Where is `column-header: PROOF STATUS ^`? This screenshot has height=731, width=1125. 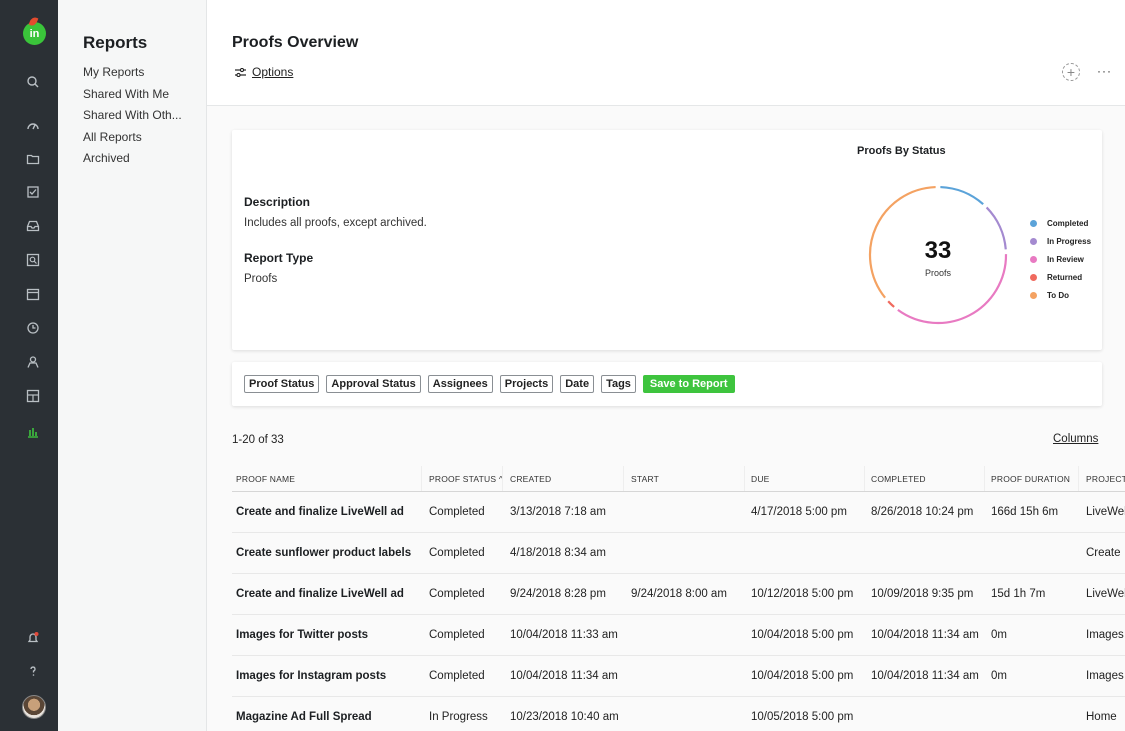
column-header: PROOF STATUS ^ is located at coordinates (464, 478).